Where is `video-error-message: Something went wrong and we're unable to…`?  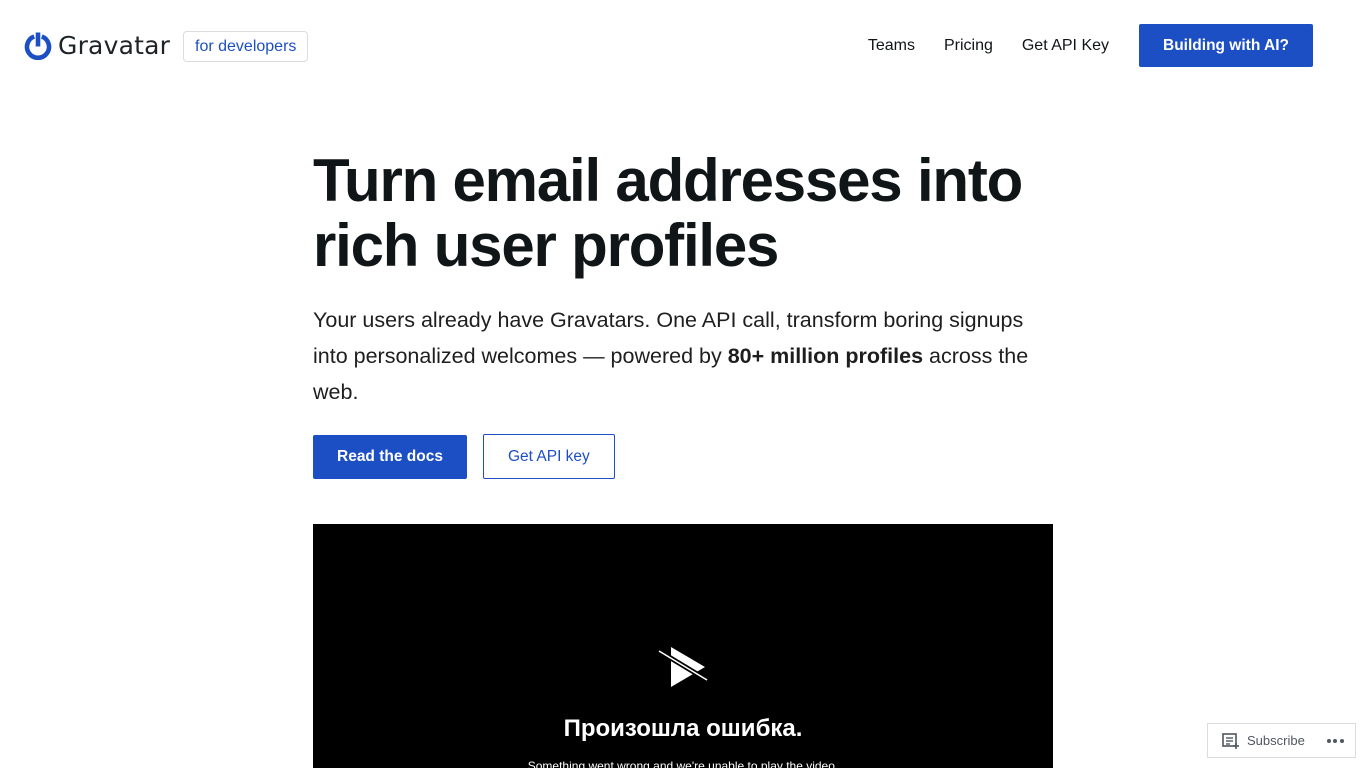 video-error-message: Something went wrong and we're unable to… is located at coordinates (683, 766).